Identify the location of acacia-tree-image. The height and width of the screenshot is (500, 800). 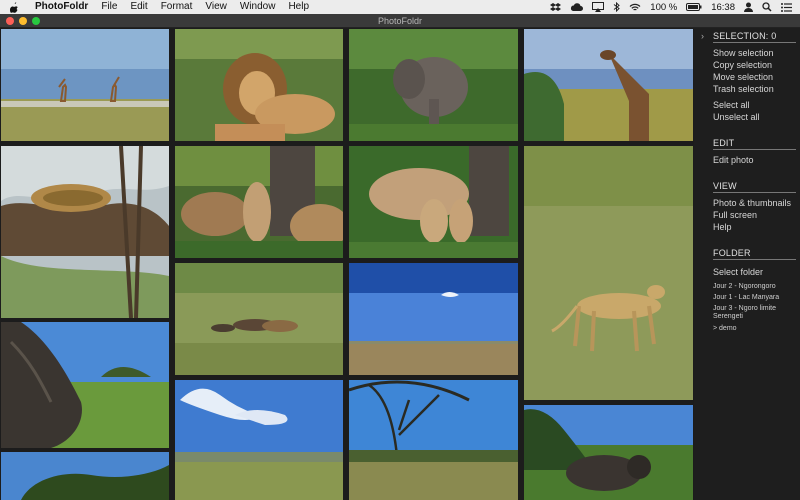
(433, 440).